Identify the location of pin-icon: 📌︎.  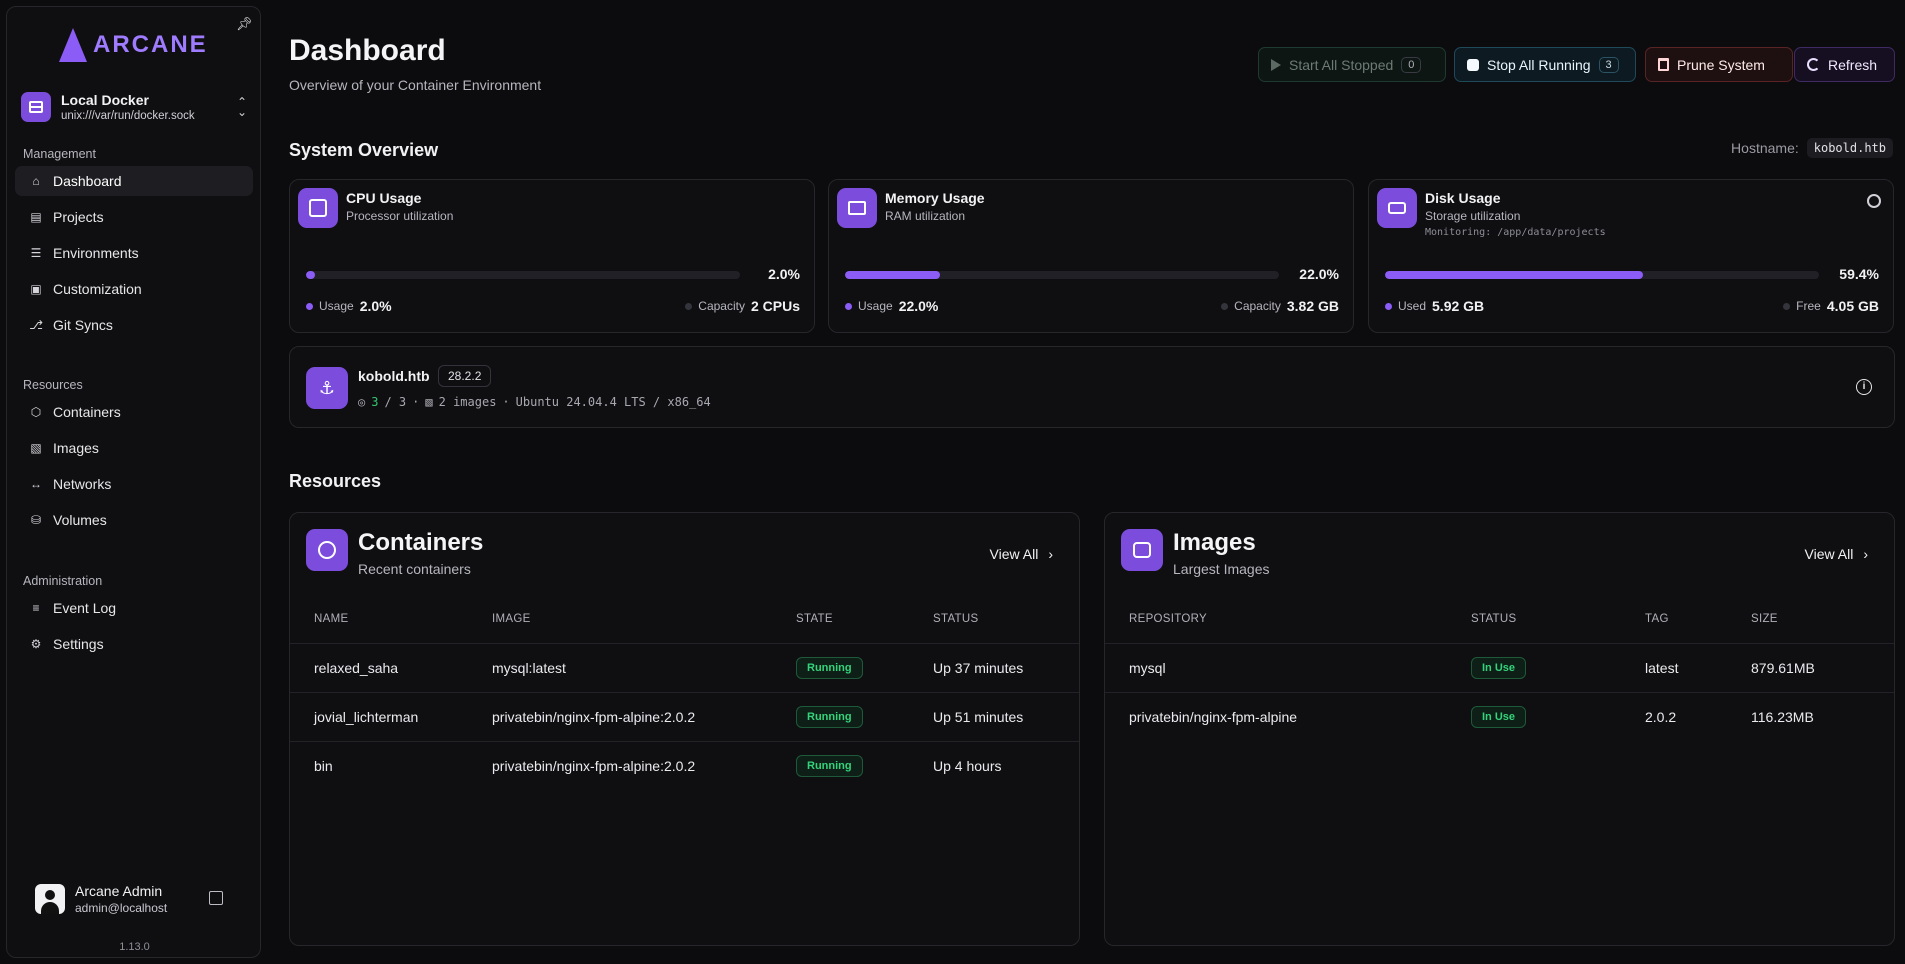
(244, 24).